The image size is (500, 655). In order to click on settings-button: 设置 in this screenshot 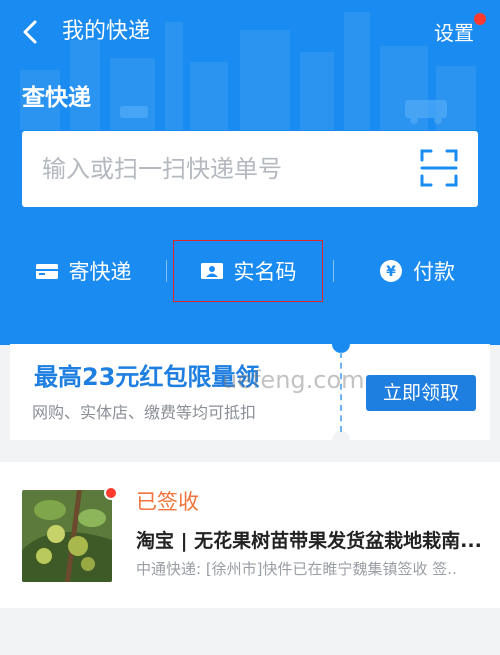, I will do `click(454, 33)`.